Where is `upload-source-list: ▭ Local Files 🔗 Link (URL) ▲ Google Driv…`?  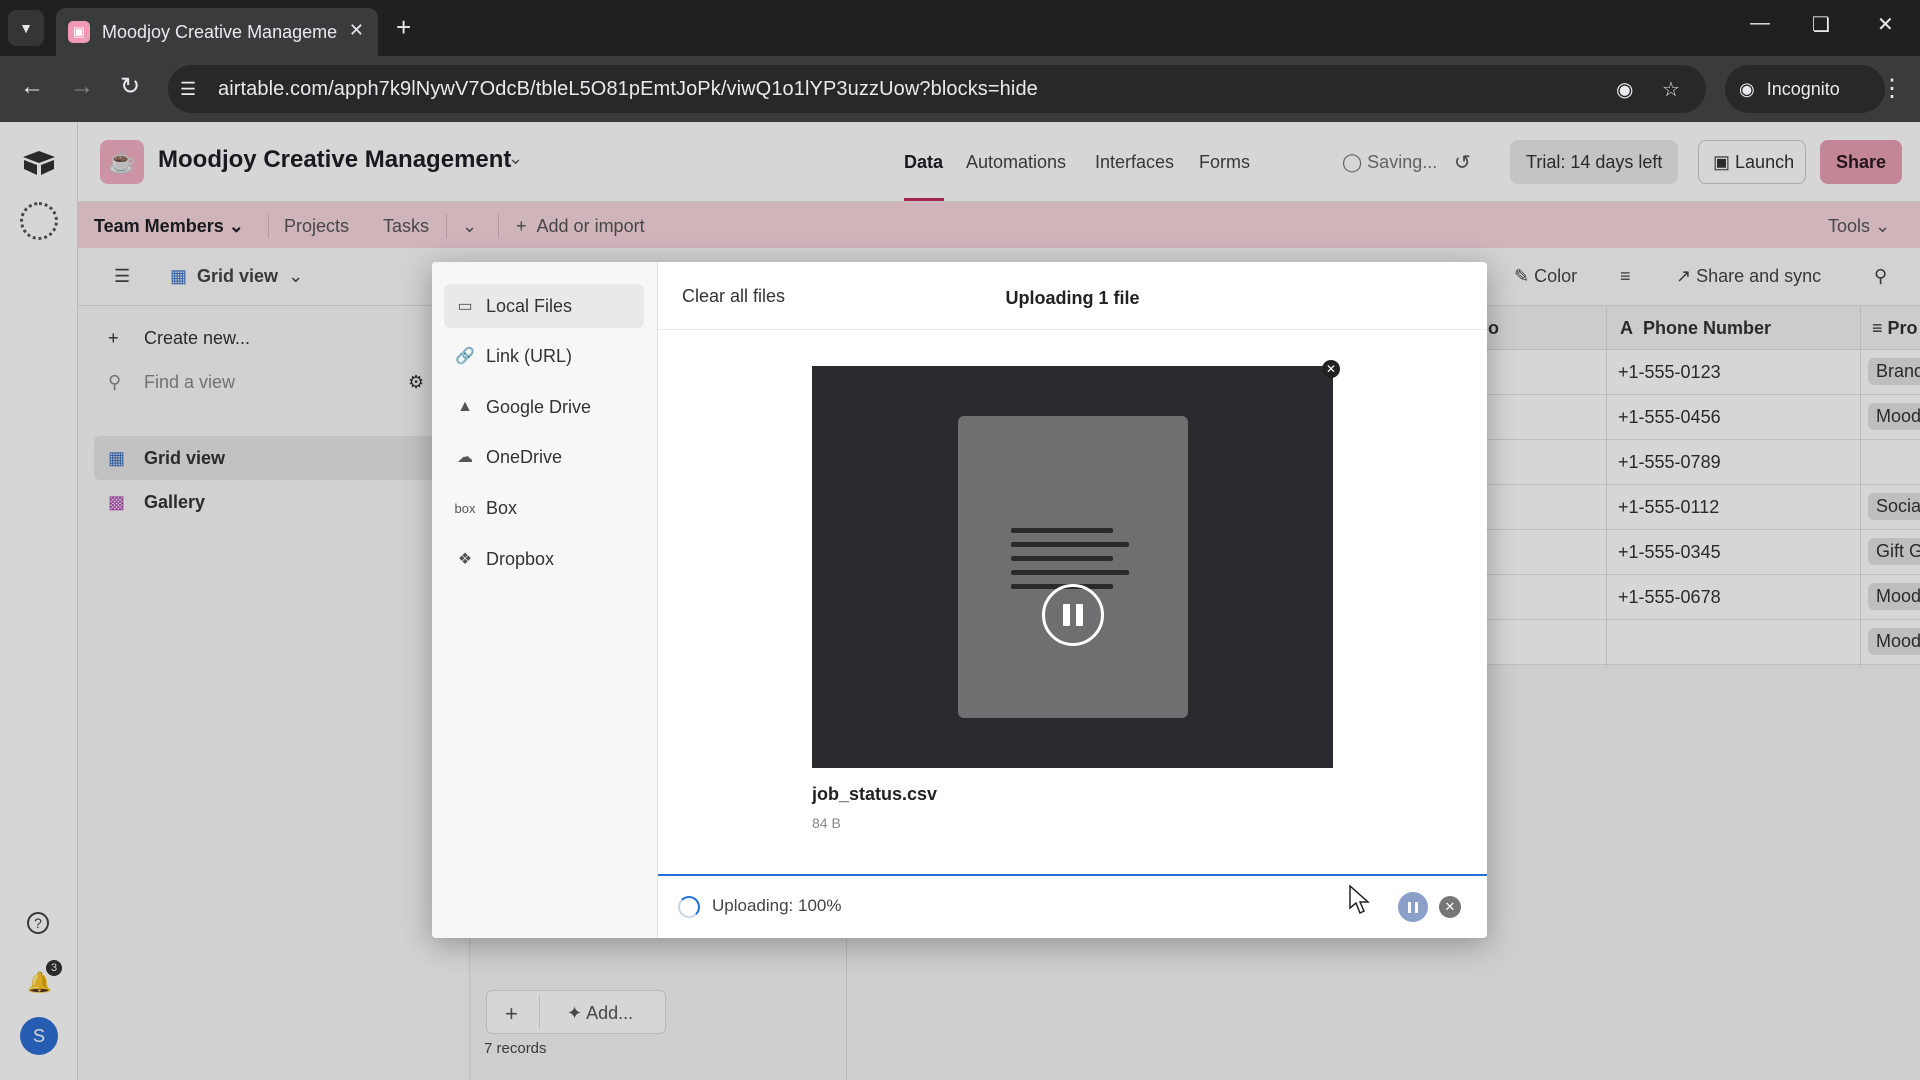 upload-source-list: ▭ Local Files 🔗 Link (URL) ▲ Google Driv… is located at coordinates (545, 600).